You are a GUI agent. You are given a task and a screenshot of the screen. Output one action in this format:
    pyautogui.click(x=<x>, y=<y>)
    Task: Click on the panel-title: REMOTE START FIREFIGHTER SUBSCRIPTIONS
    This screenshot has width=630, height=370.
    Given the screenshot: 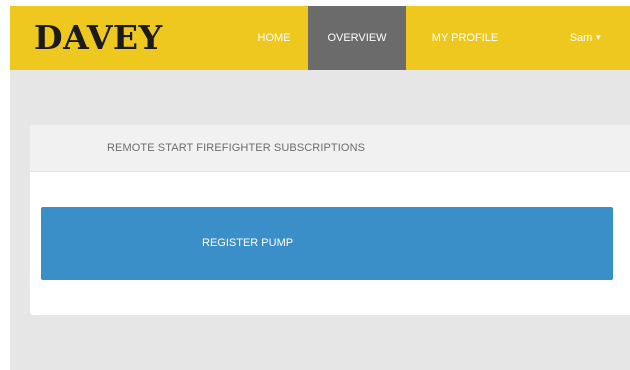 What is the action you would take?
    pyautogui.click(x=236, y=148)
    